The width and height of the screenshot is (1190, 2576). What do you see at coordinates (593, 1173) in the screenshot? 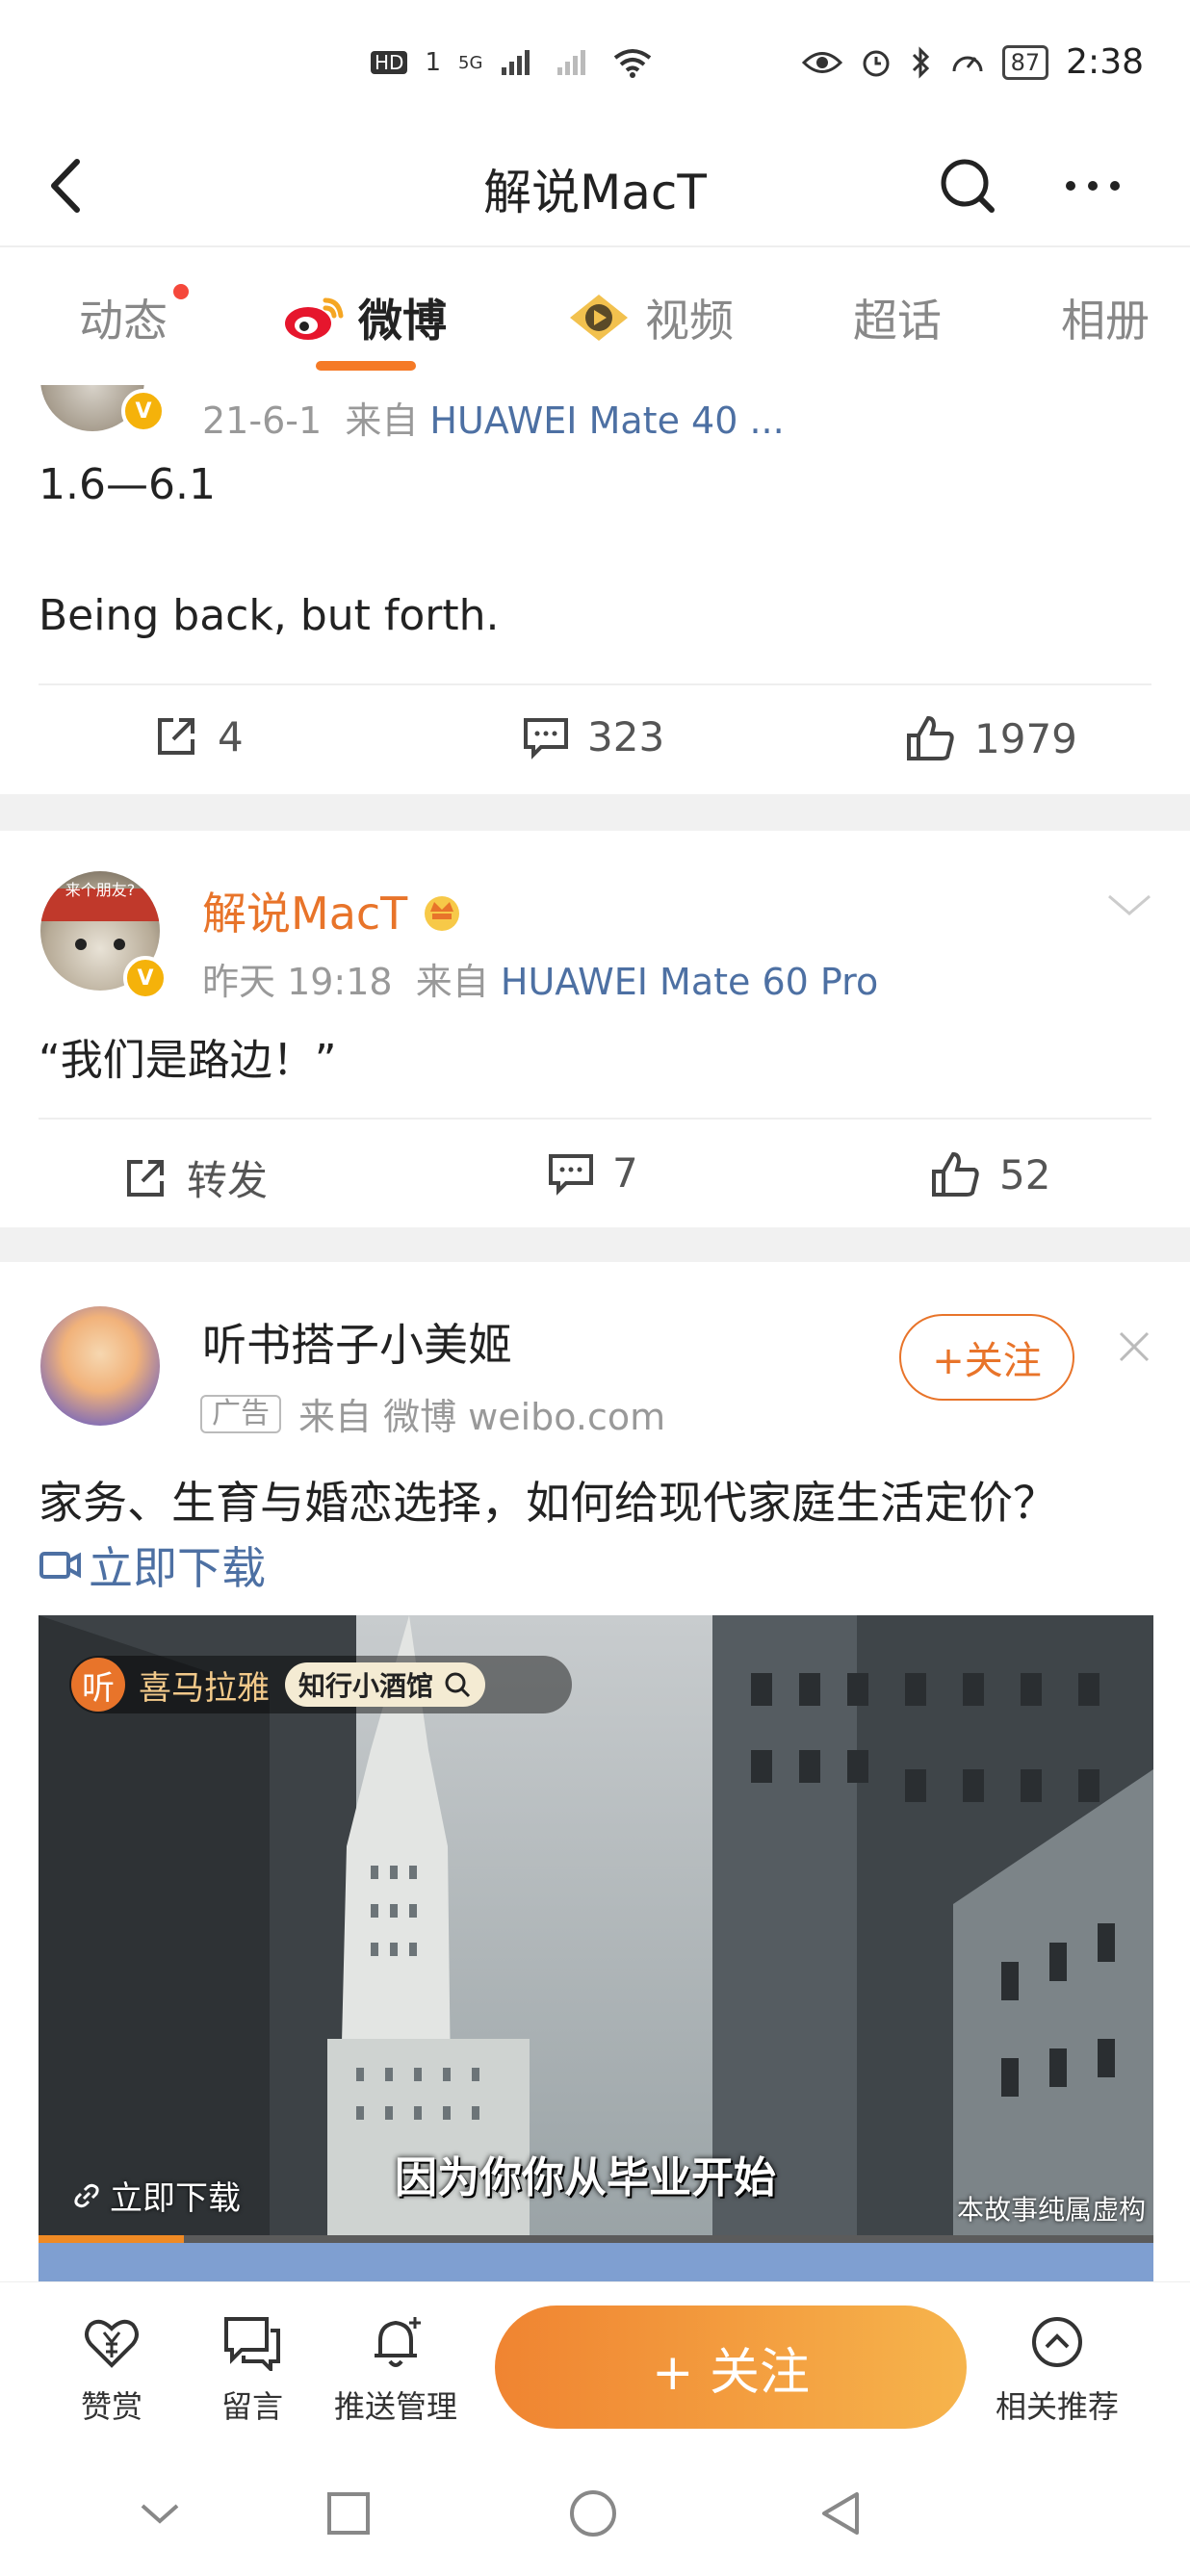
I see `comment-button: 7` at bounding box center [593, 1173].